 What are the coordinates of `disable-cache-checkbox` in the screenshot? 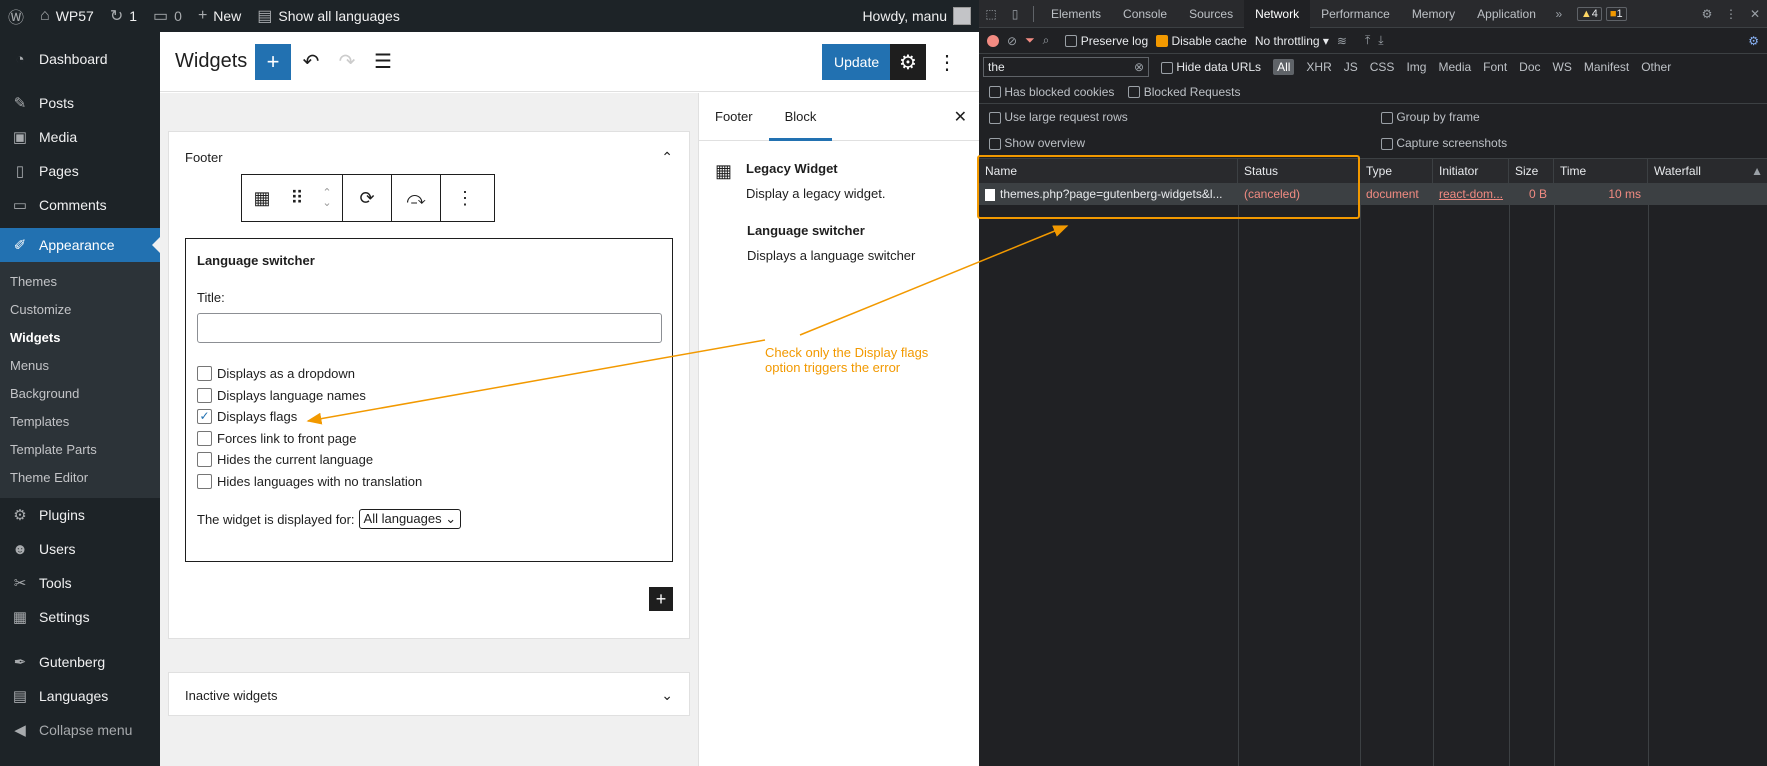 It's located at (1162, 41).